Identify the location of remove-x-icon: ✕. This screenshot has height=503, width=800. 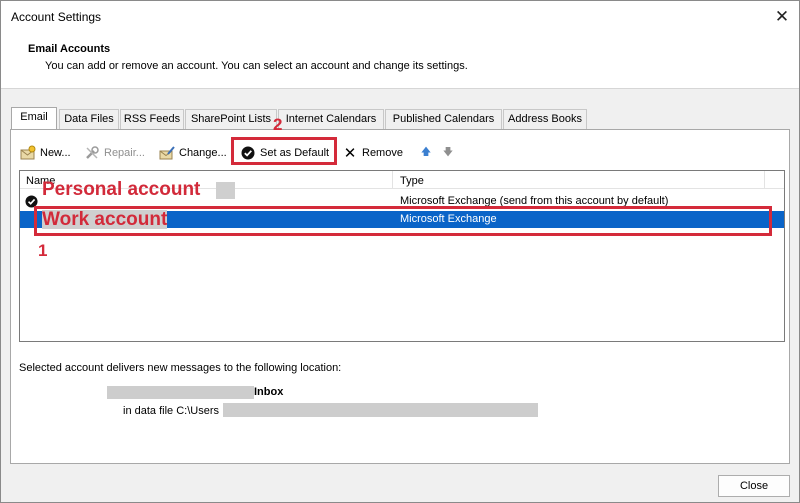
(350, 153).